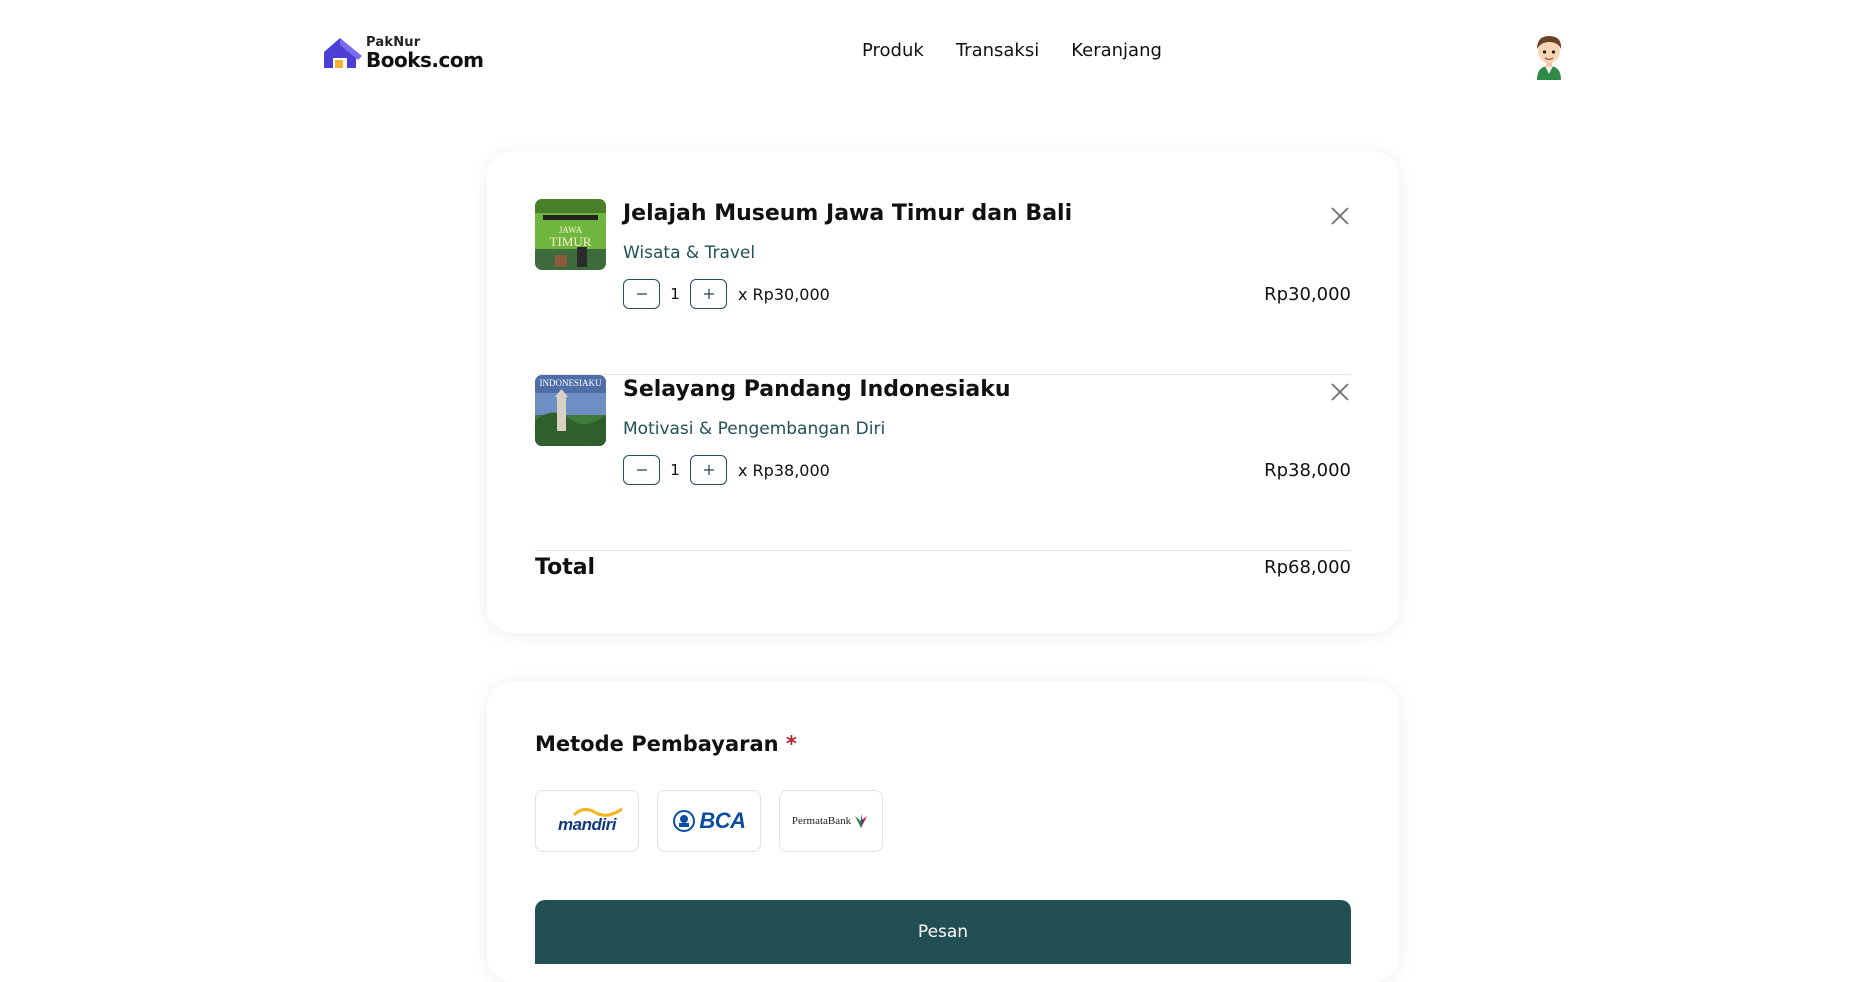  Describe the element at coordinates (1549, 56) in the screenshot. I see `user-avatar` at that location.